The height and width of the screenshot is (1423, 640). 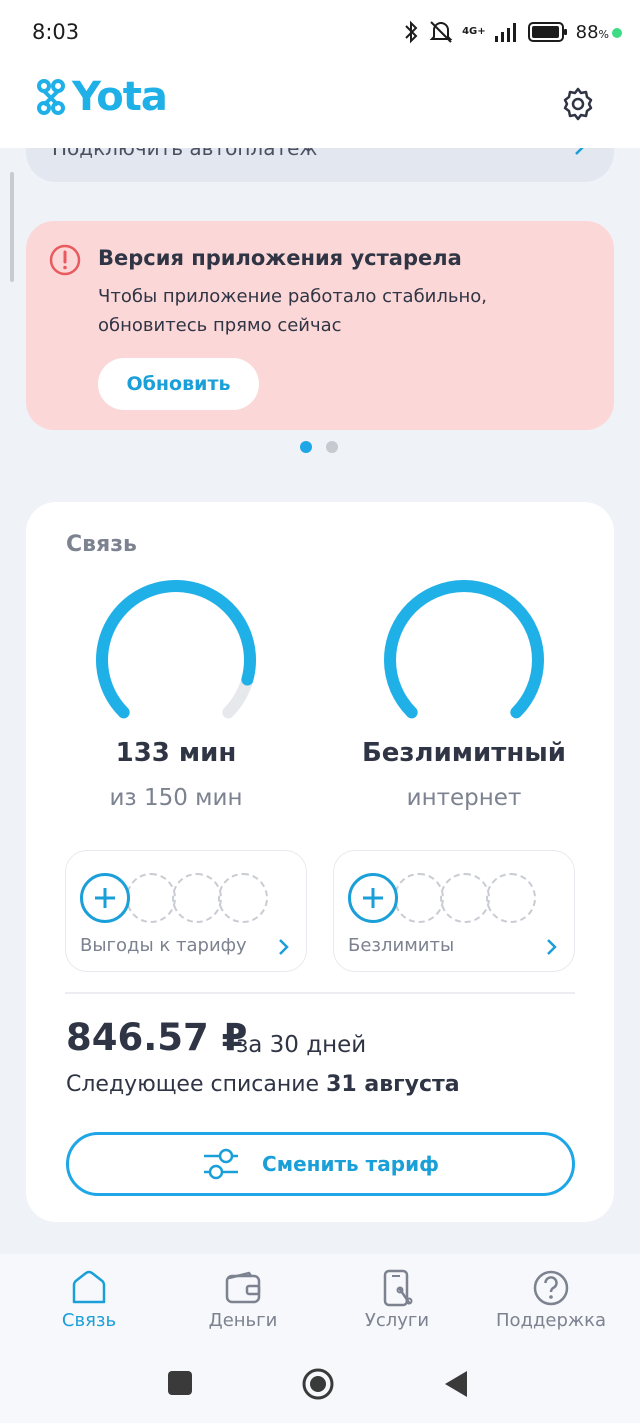 I want to click on minutes-total: из 150 мин, so click(x=176, y=798).